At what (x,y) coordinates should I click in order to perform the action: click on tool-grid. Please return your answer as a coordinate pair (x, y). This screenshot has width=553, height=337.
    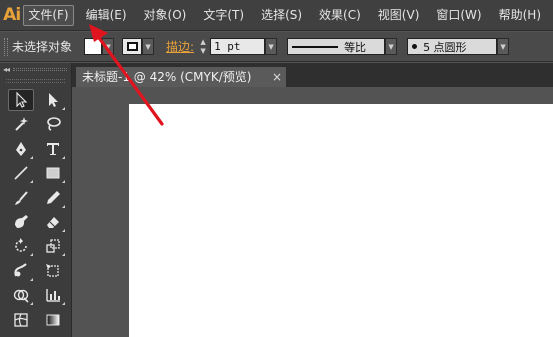
    Looking at the image, I should click on (35, 211).